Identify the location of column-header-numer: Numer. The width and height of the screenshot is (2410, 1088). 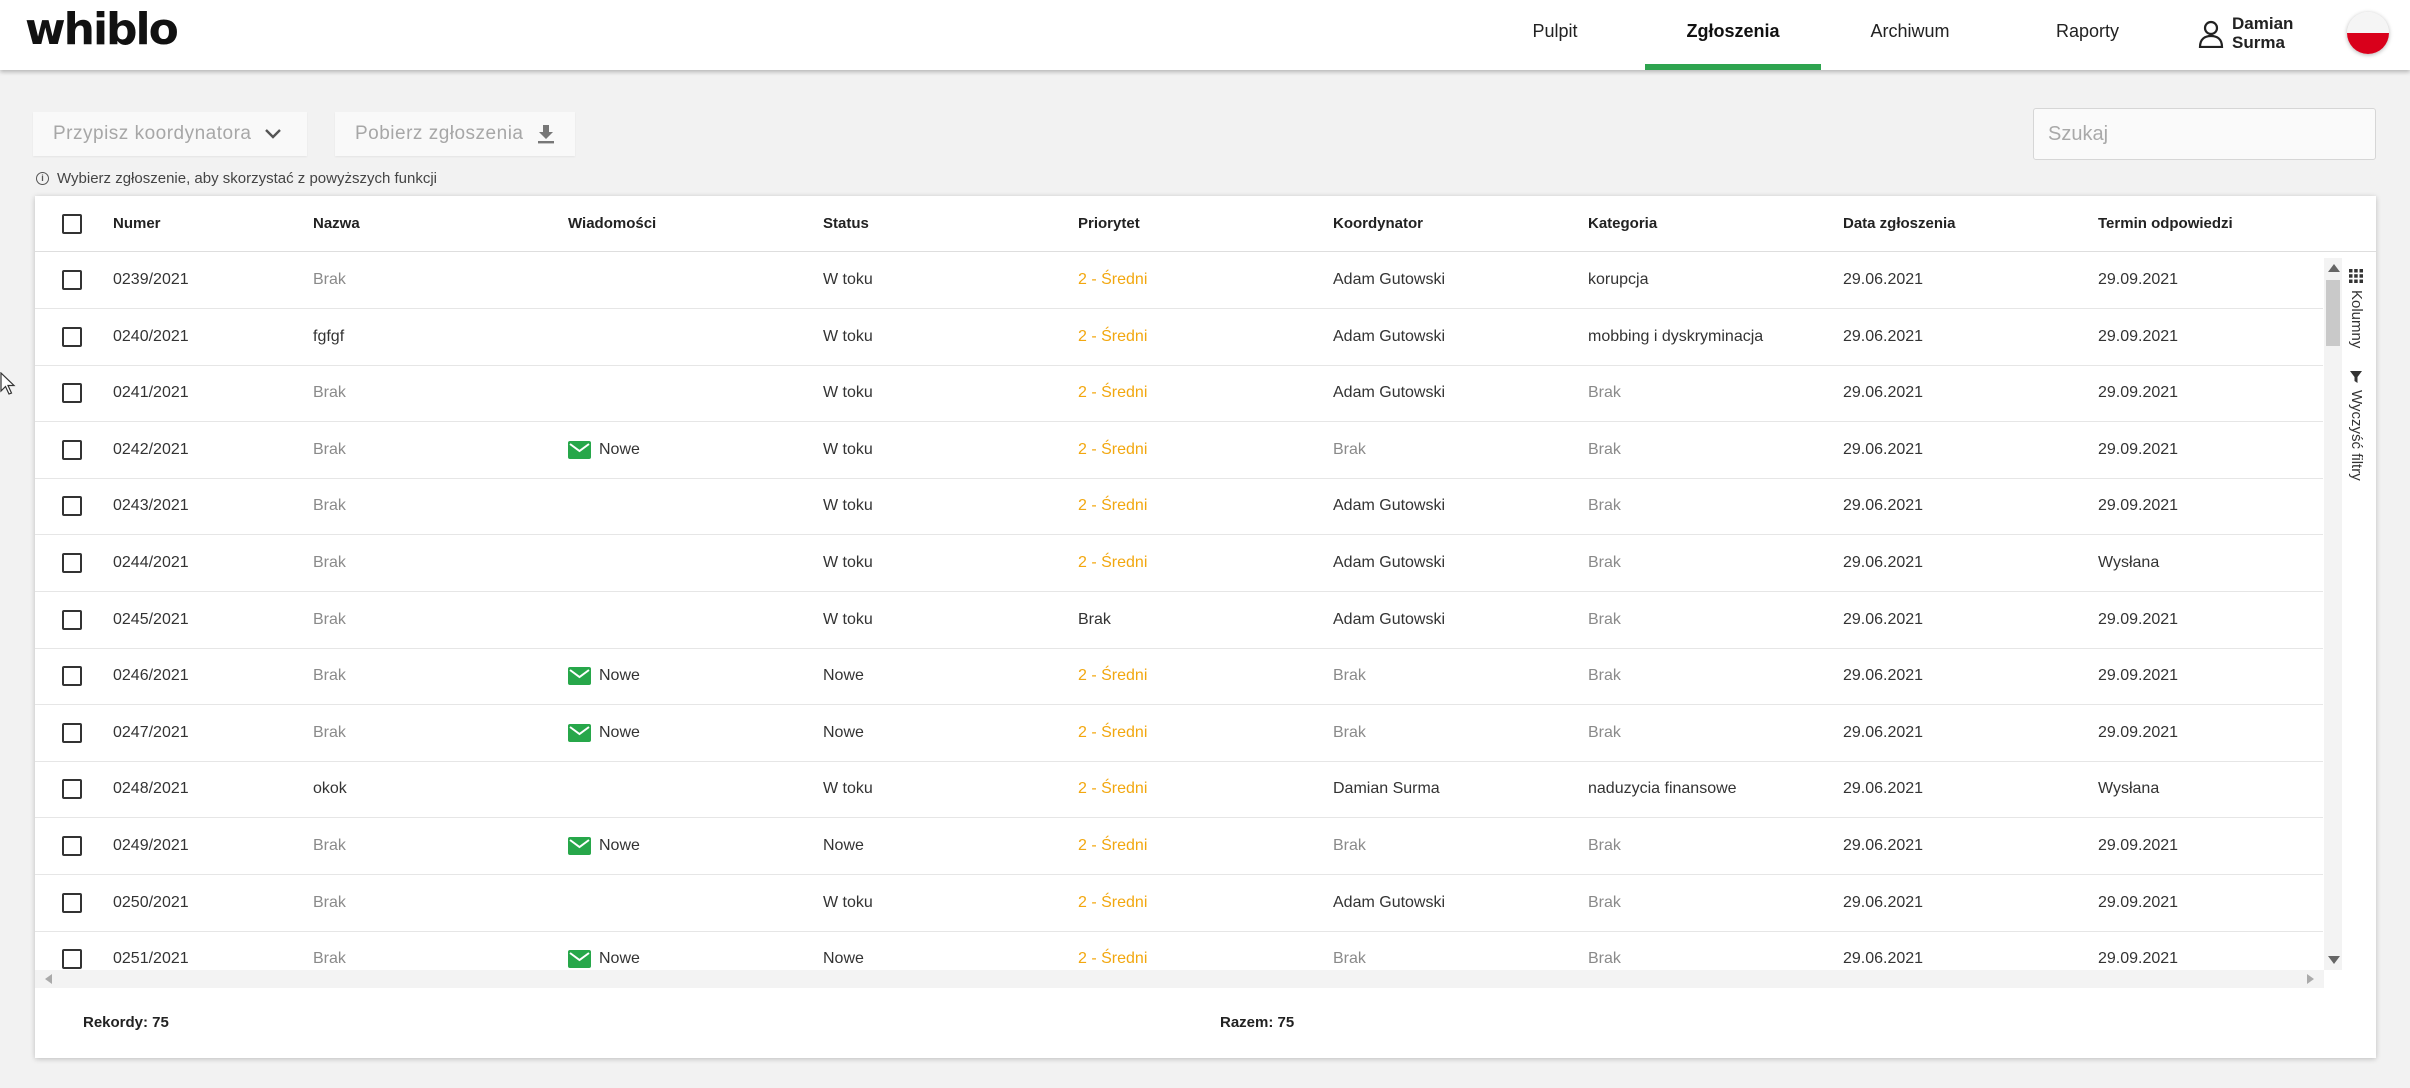
(137, 224).